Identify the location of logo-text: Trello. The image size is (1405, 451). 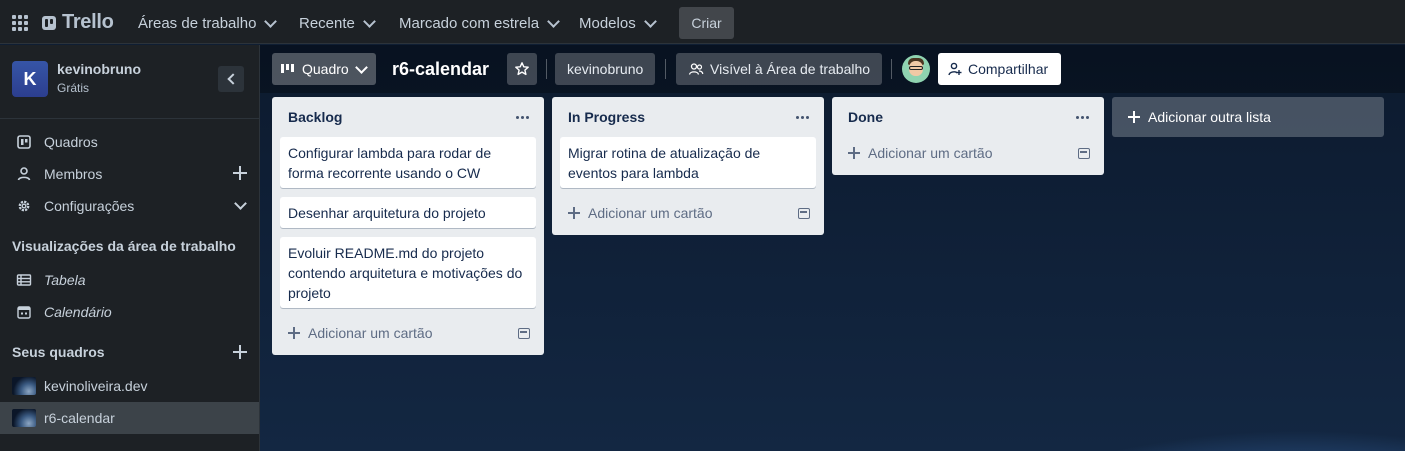
(88, 22).